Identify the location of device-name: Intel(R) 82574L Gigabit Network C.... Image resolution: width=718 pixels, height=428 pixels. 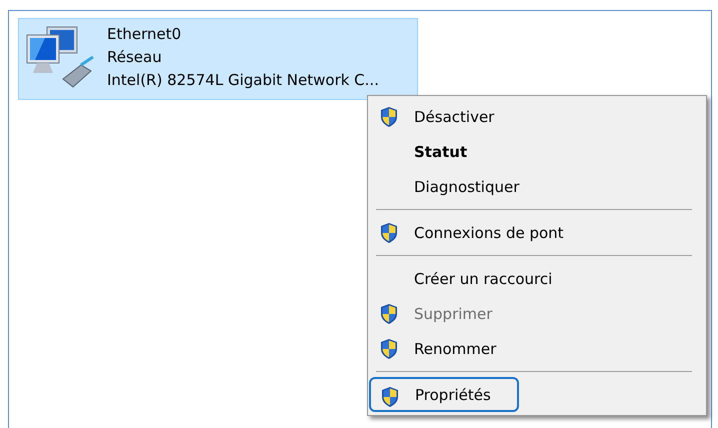
(243, 80).